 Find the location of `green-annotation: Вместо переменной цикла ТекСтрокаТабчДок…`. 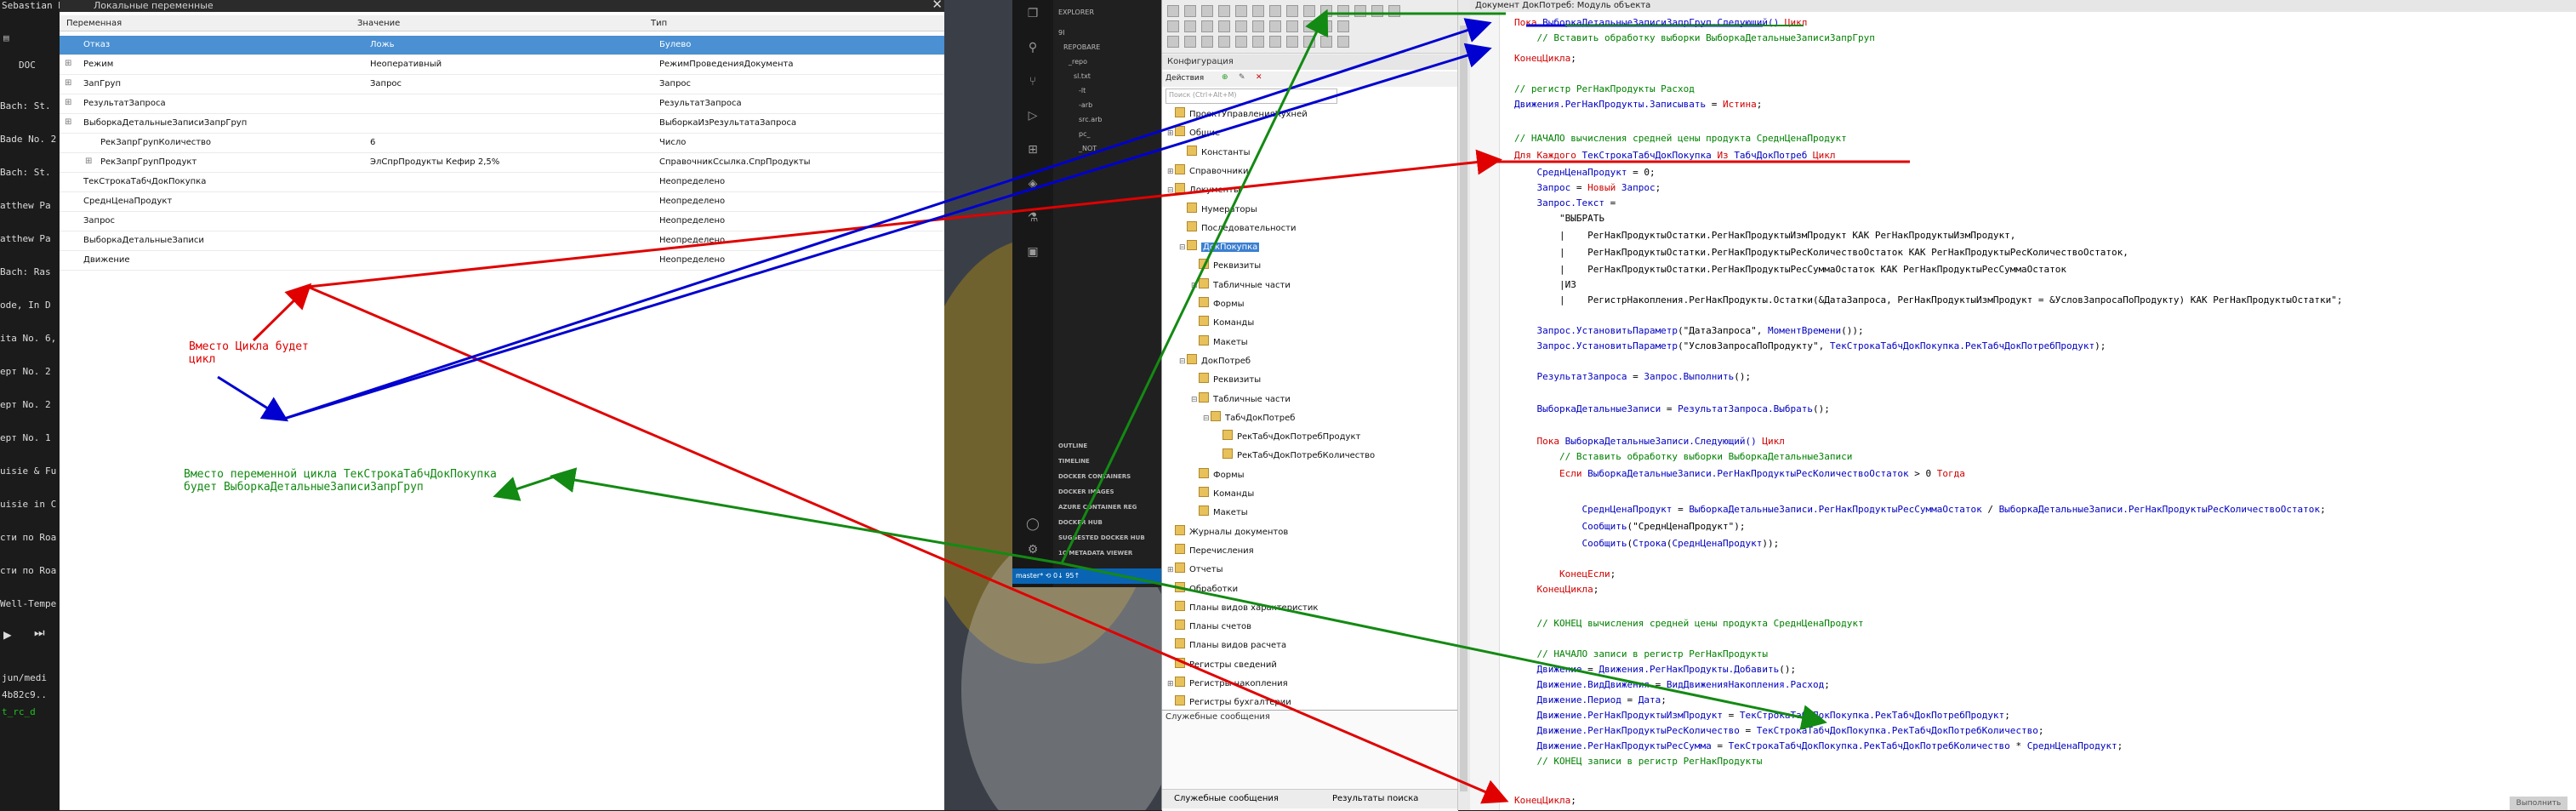

green-annotation: Вместо переменной цикла ТекСтрокаТабчДок… is located at coordinates (341, 481).